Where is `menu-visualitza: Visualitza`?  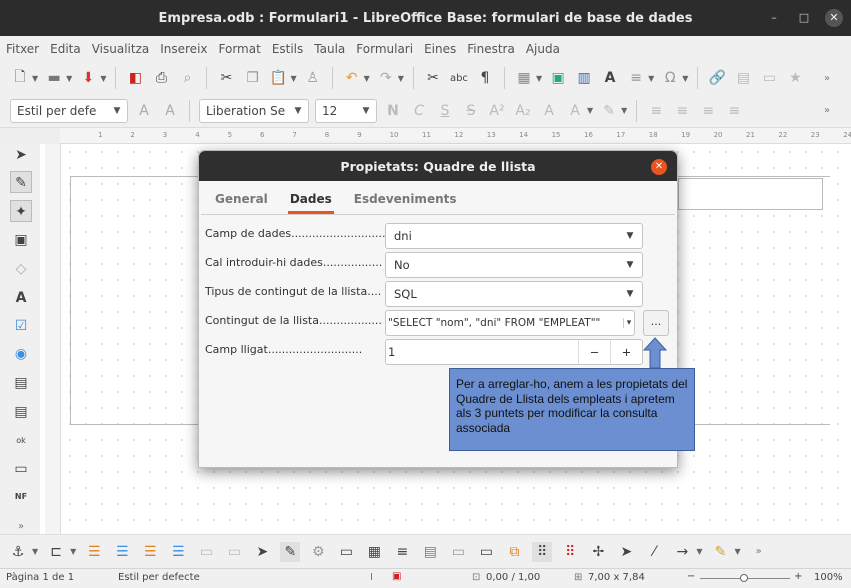
menu-visualitza: Visualitza is located at coordinates (121, 49).